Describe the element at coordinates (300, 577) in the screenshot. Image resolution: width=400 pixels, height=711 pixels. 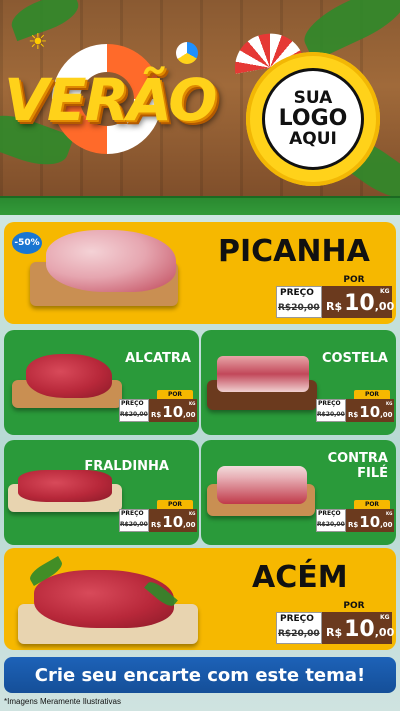
I see `product-name: ACÉM` at that location.